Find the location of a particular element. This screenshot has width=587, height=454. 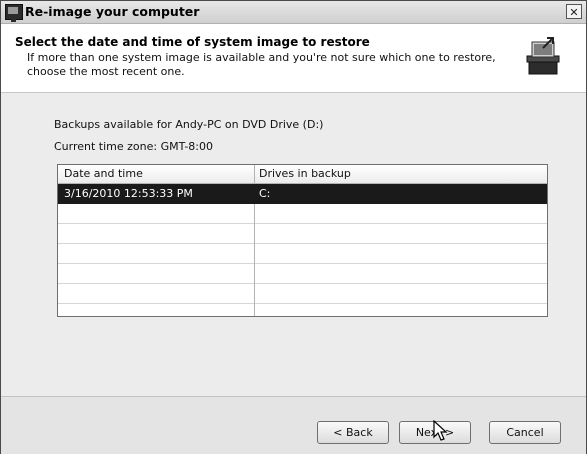

column-header-drives: Drives in backup is located at coordinates (305, 173).